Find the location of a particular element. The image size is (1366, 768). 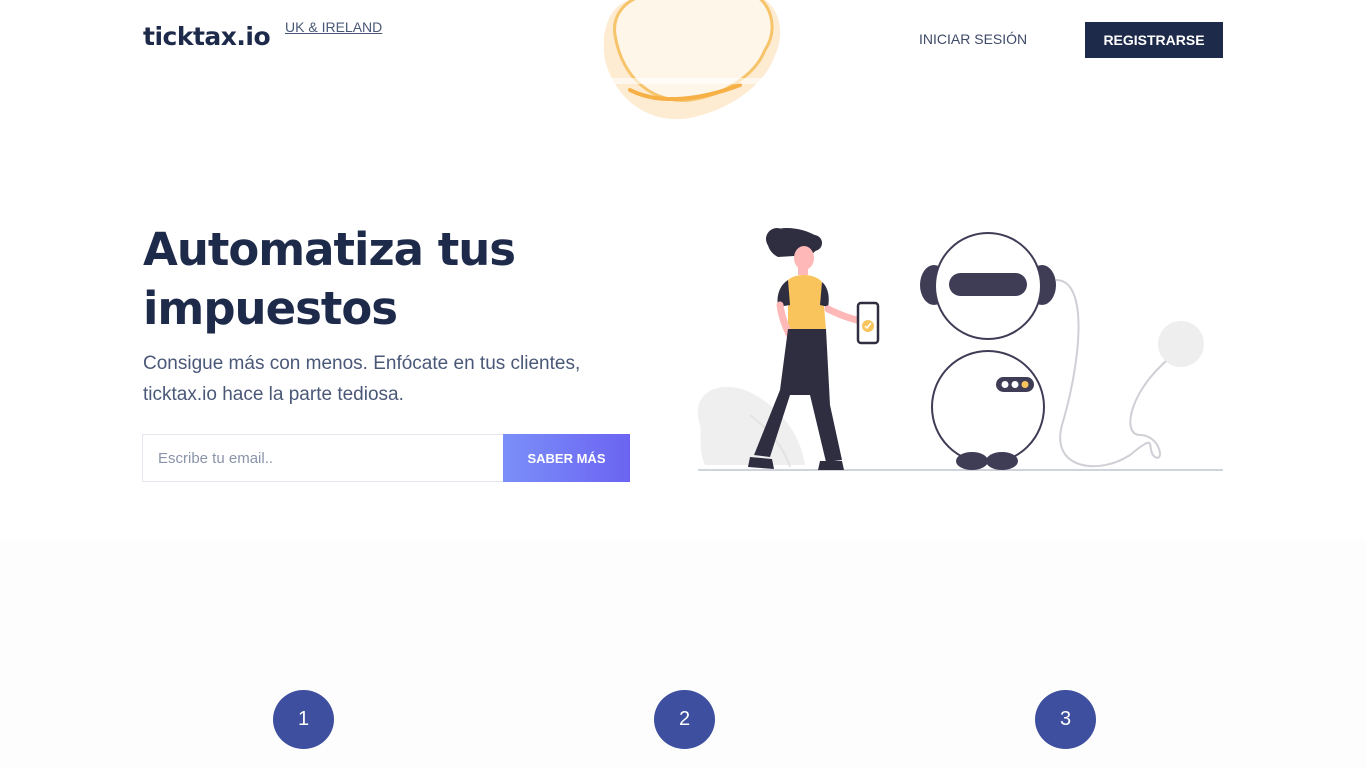

login-link: INICIAR SESIÓN is located at coordinates (973, 39).